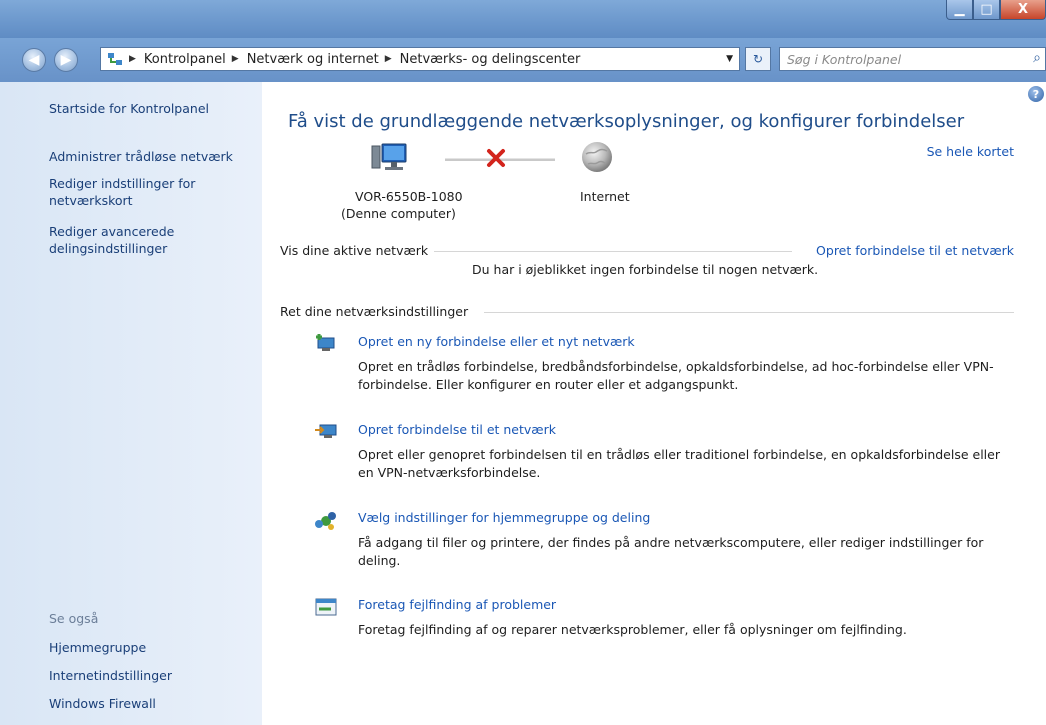  Describe the element at coordinates (729, 59) in the screenshot. I see `dropdown-arrow-icon: ▼` at that location.